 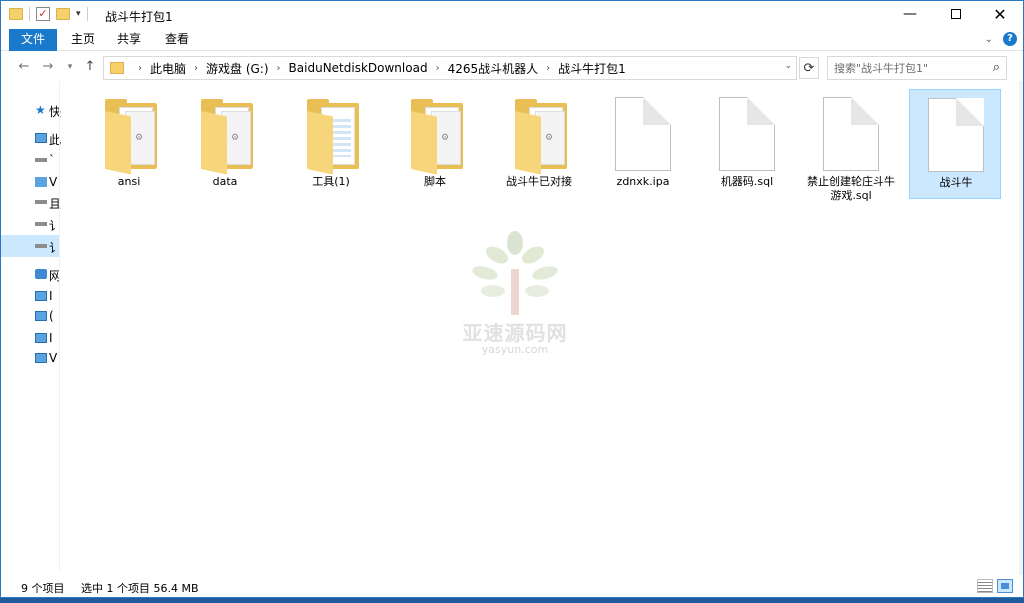 I want to click on nav-item-label: `, so click(x=52, y=160).